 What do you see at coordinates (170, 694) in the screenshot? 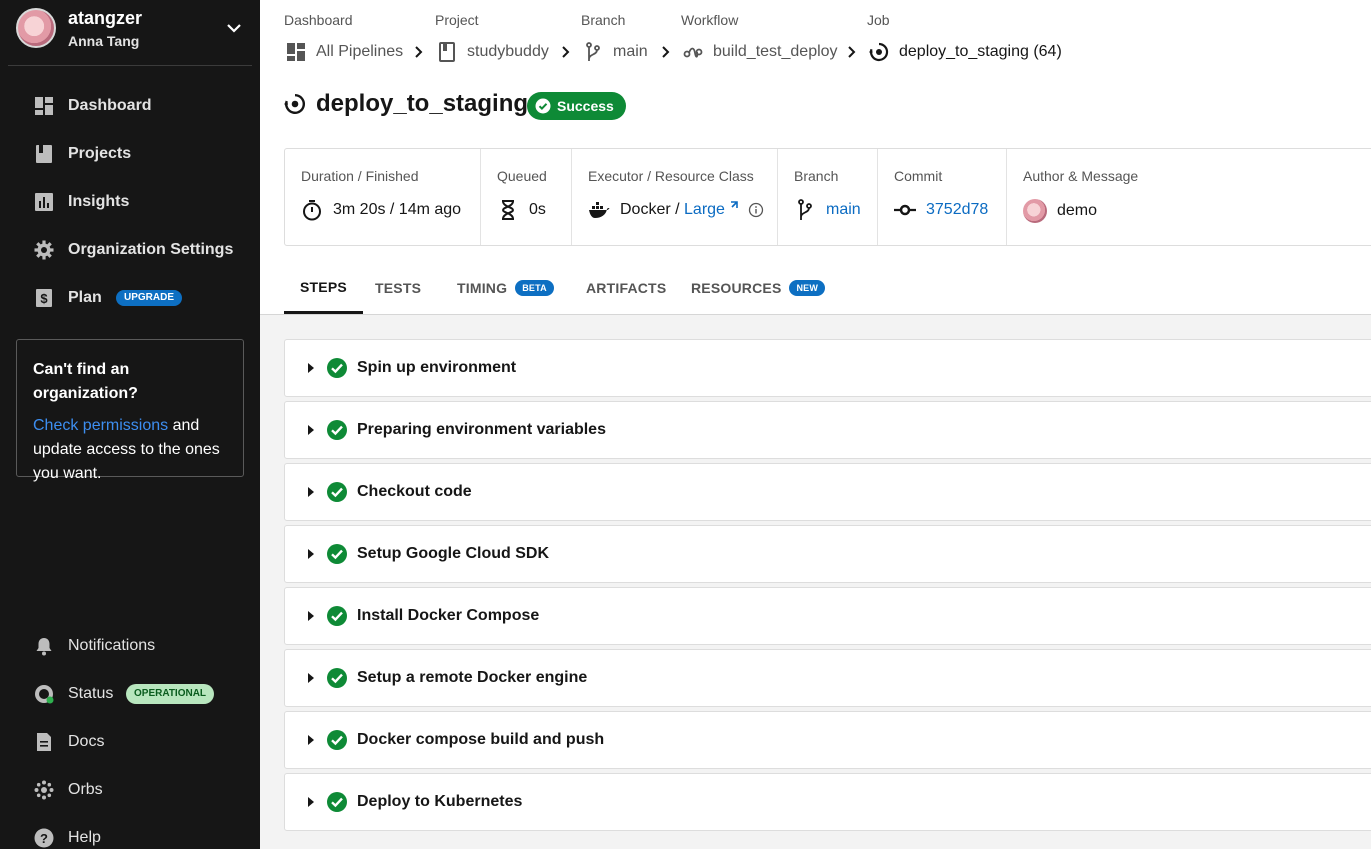
I see `operational-badge: OPERATIONAL` at bounding box center [170, 694].